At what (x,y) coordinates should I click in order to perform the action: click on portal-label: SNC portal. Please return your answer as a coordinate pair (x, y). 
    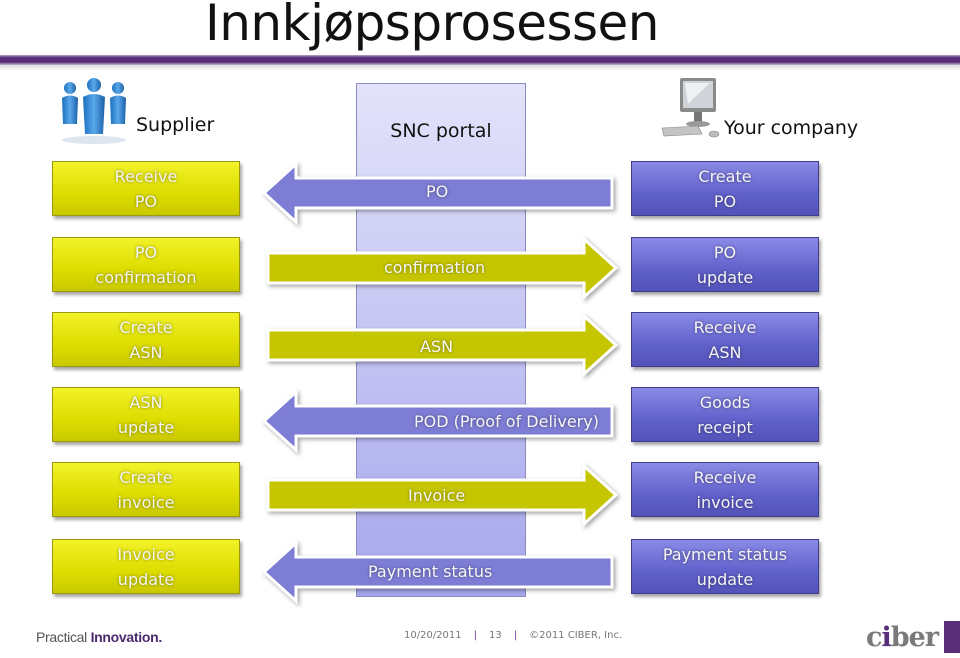
    Looking at the image, I should click on (441, 131).